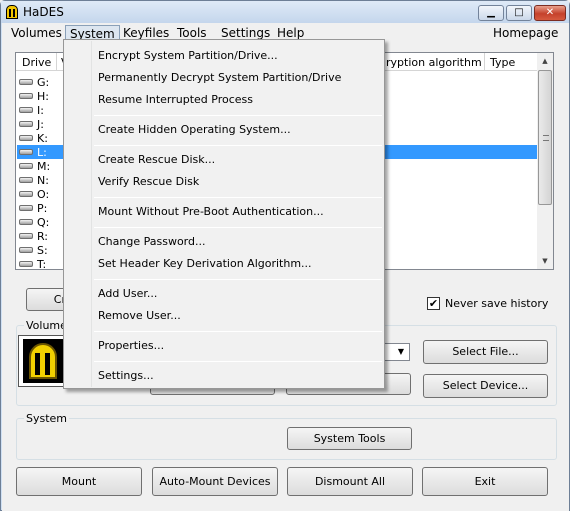 The image size is (570, 511). I want to click on volume-logo-icon, so click(43, 361).